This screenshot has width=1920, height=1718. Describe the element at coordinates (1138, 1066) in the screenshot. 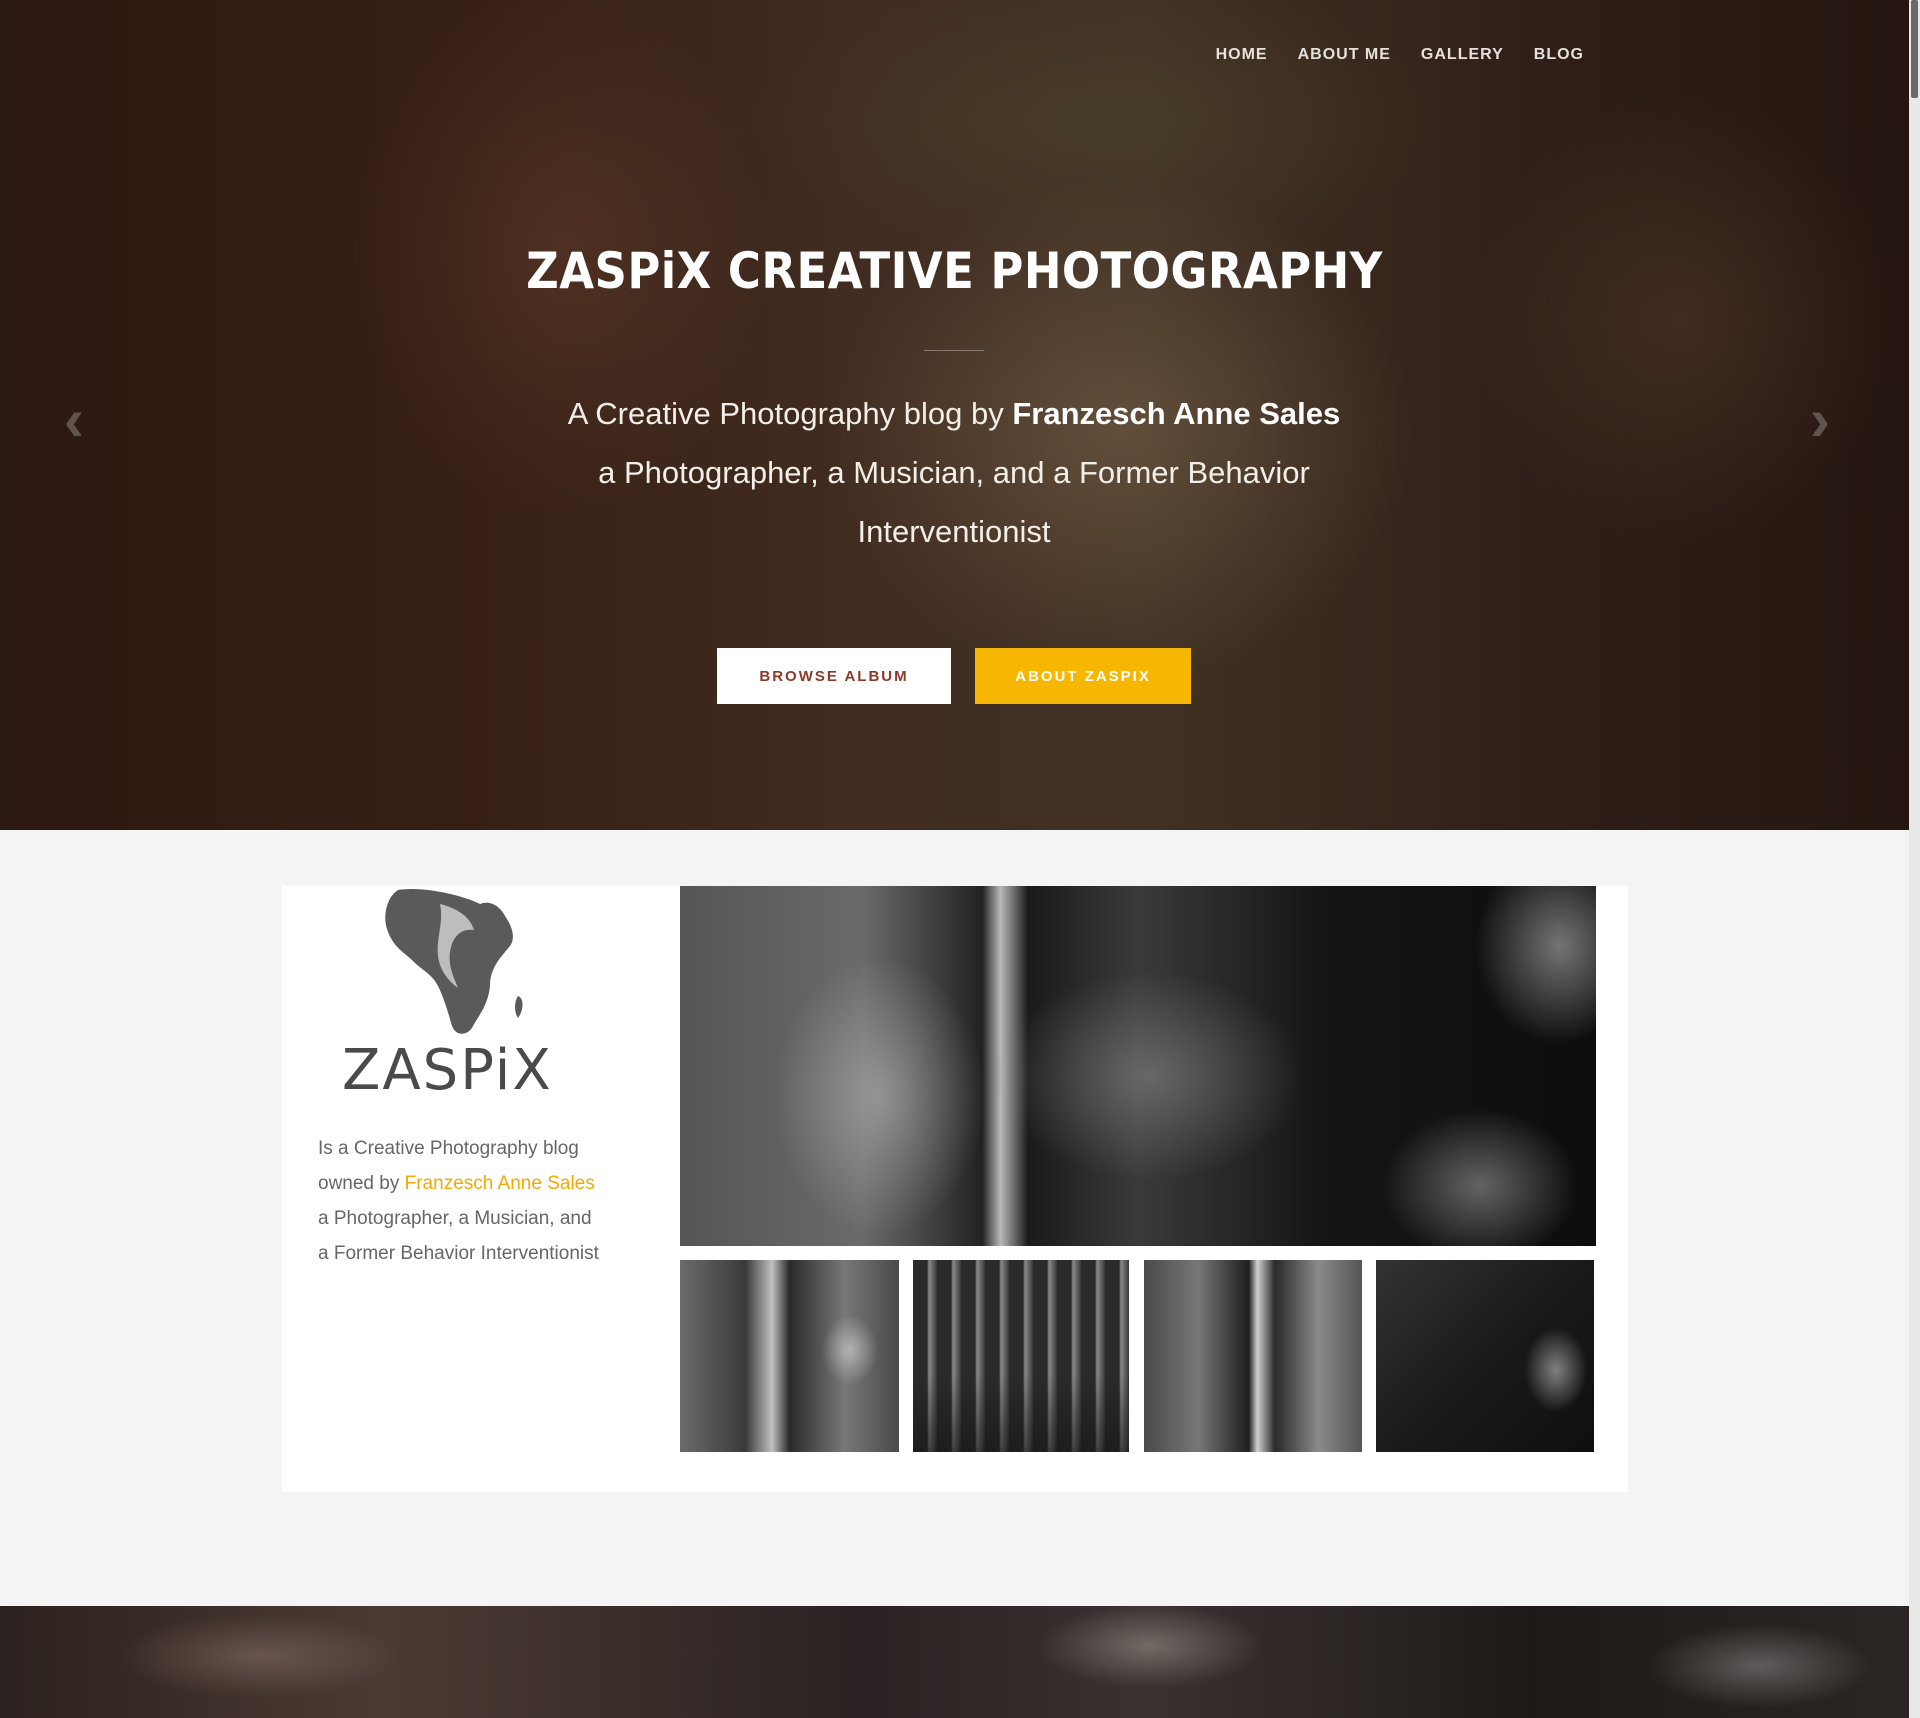

I see `featured-photo` at that location.